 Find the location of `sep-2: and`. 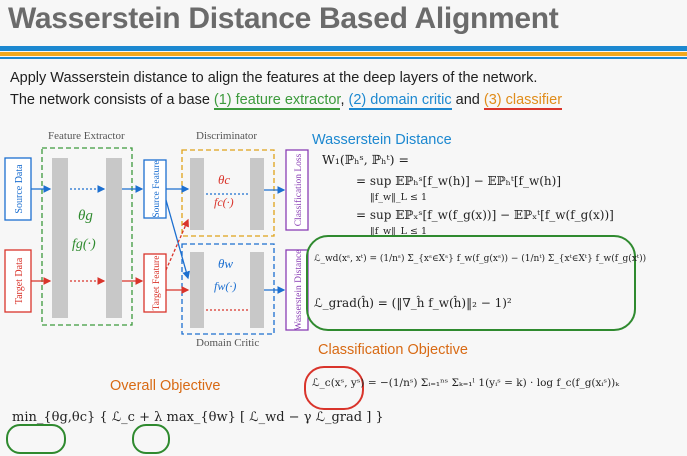

sep-2: and is located at coordinates (467, 100).